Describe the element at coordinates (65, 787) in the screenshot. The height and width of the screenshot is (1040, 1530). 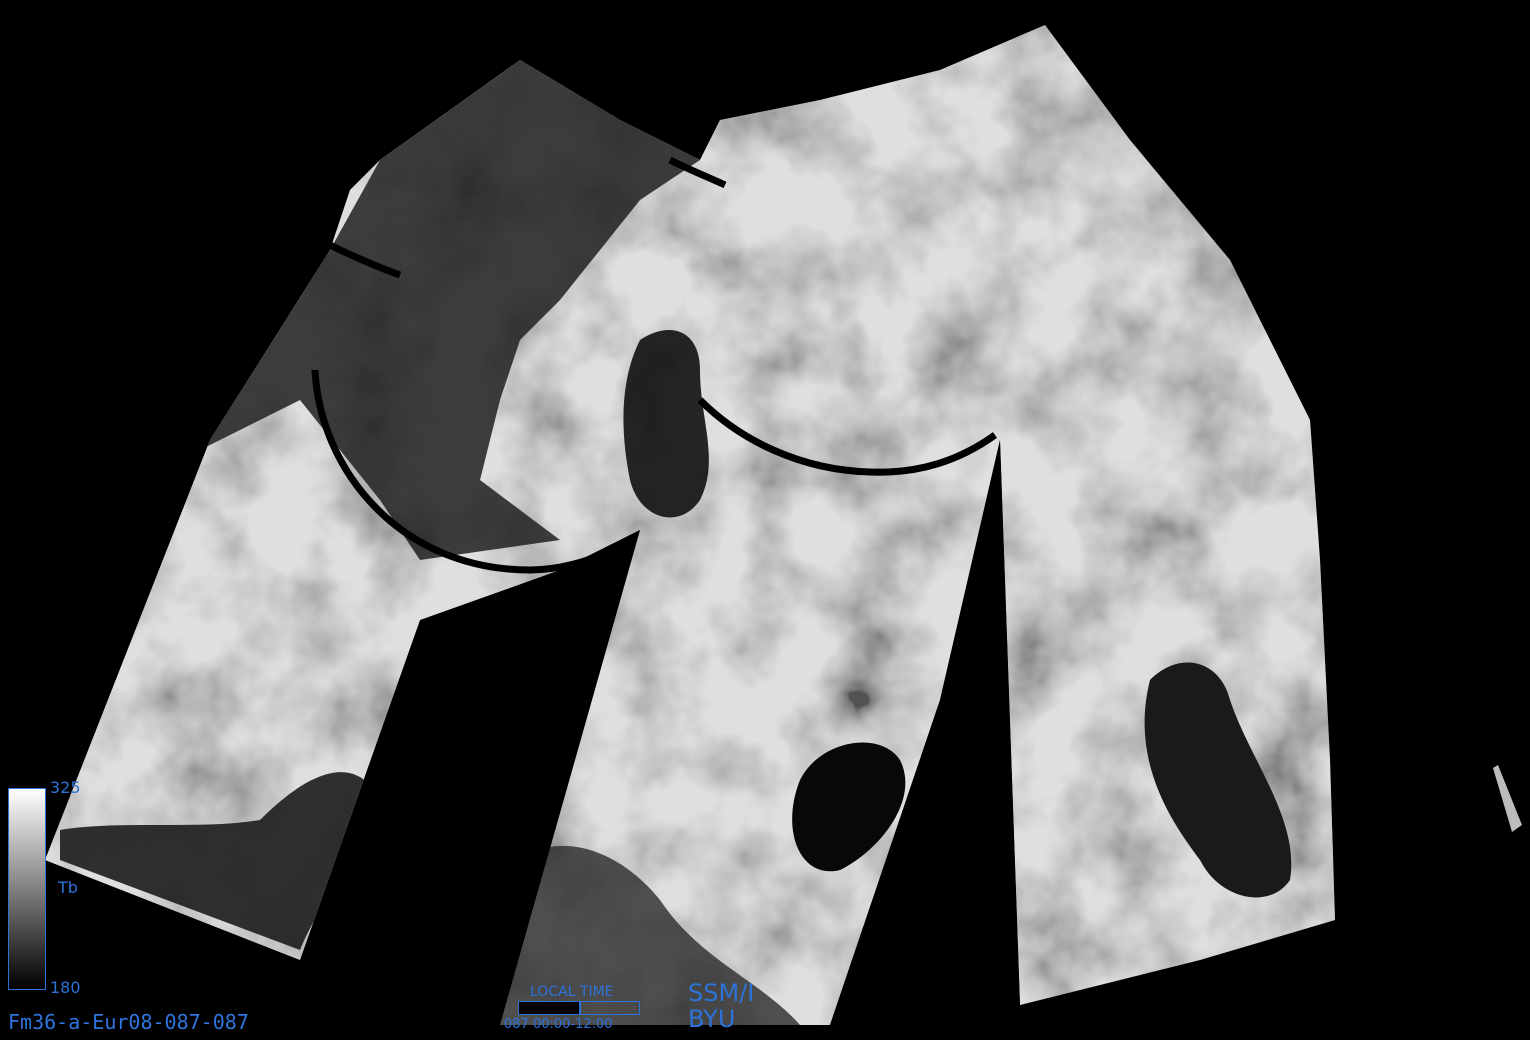
I see `colorbar-max-label: 325` at that location.